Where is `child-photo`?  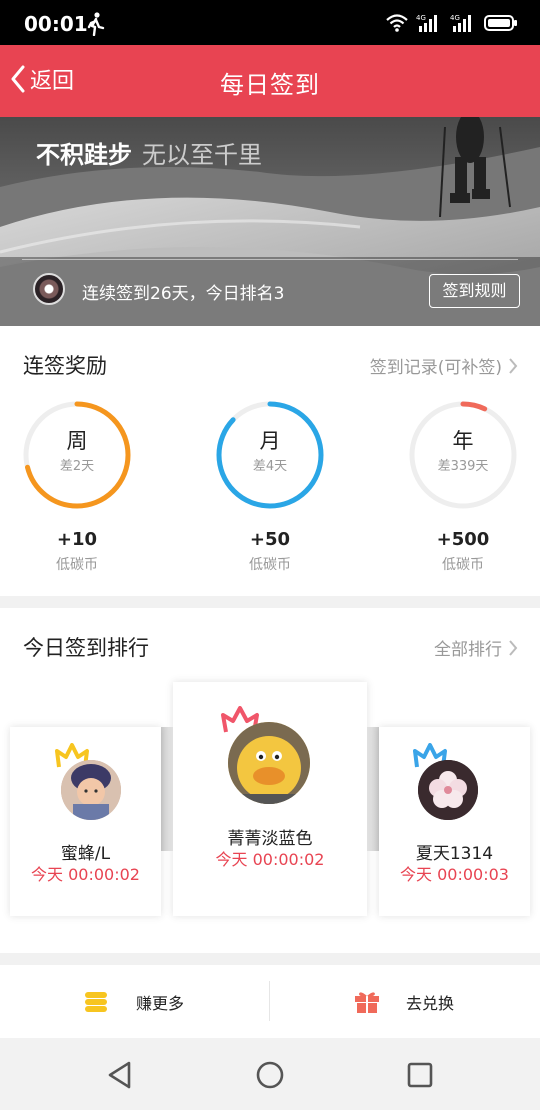 child-photo is located at coordinates (91, 790).